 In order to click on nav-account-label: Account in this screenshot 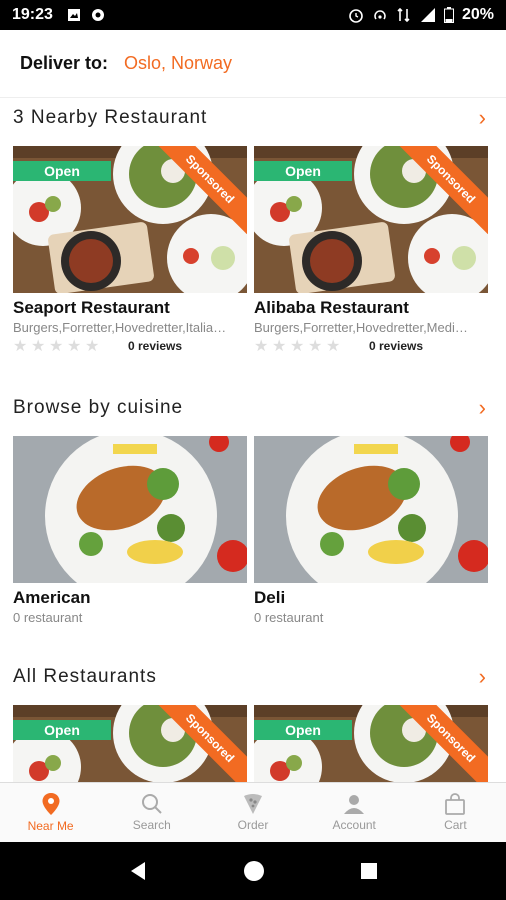, I will do `click(354, 825)`.